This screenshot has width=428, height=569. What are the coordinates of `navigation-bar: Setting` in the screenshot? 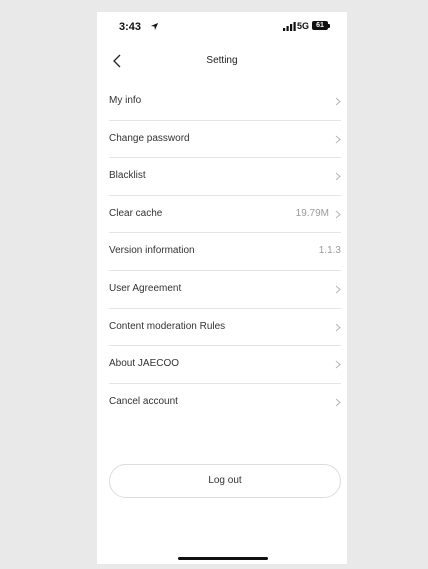 It's located at (222, 62).